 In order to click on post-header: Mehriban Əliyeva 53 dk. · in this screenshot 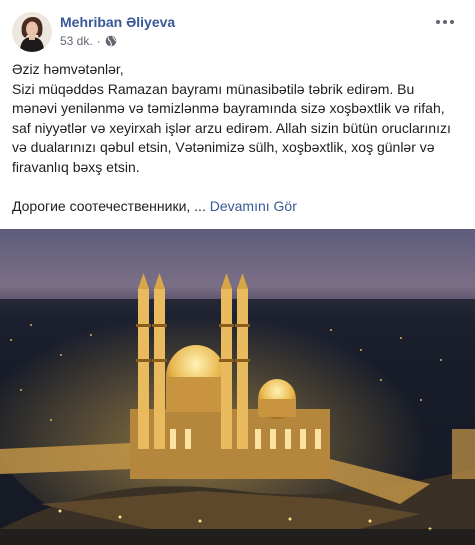, I will do `click(237, 33)`.